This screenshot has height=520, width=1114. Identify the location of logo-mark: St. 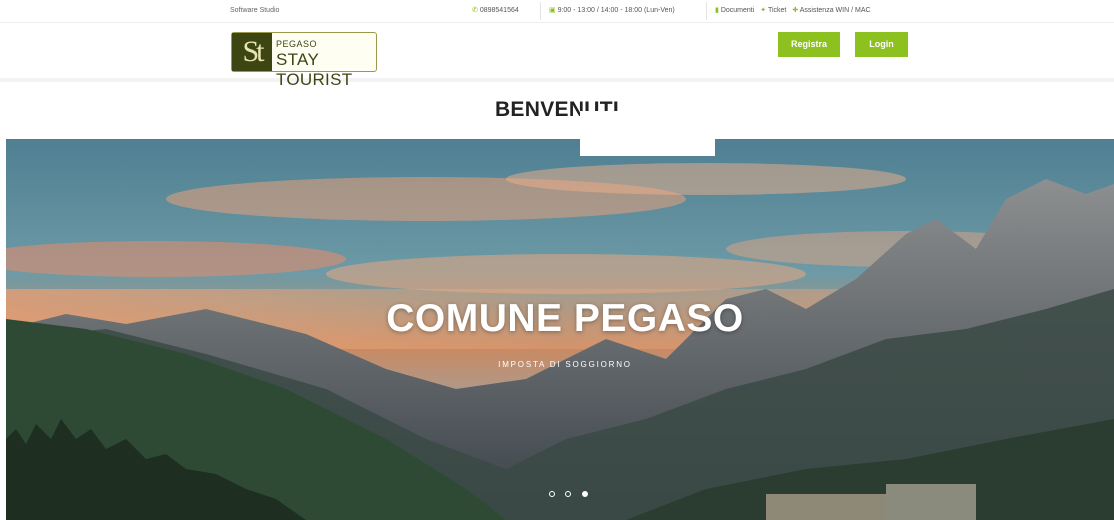
(252, 52).